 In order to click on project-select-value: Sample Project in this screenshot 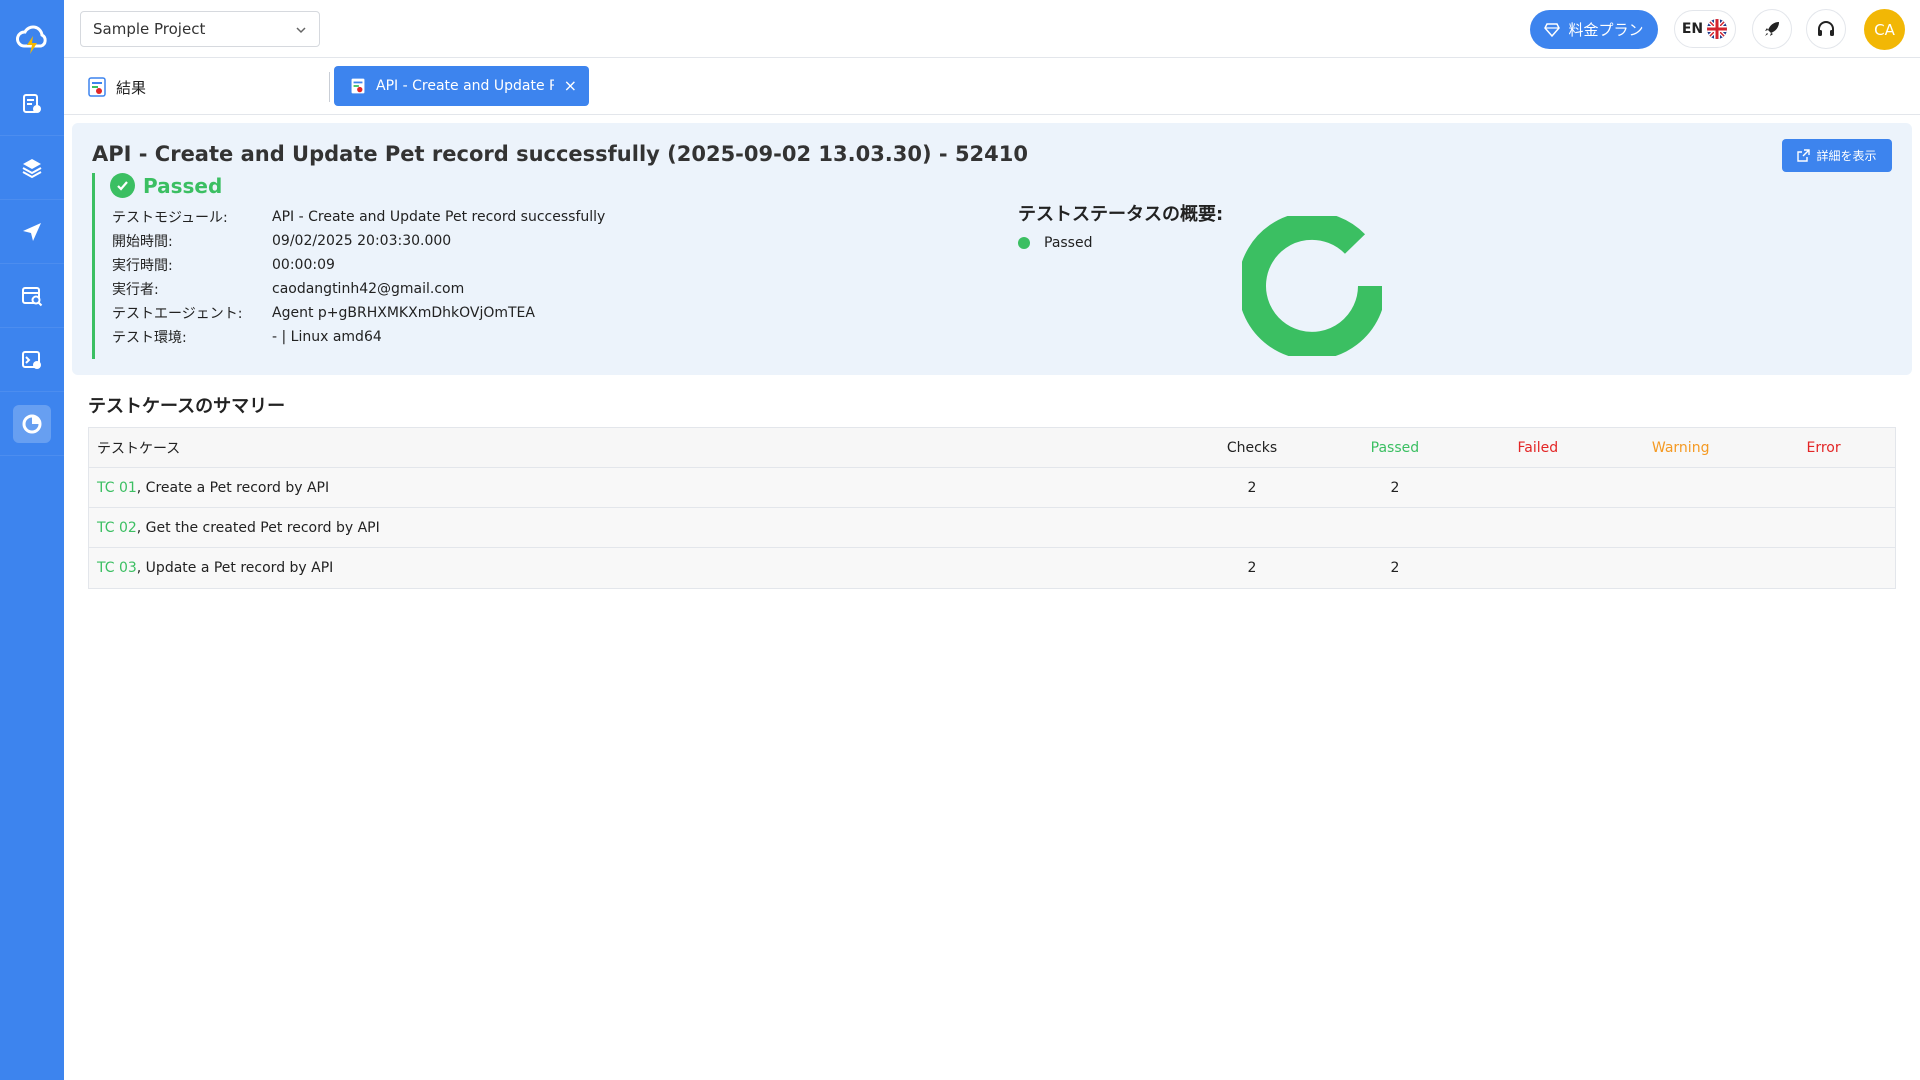, I will do `click(149, 29)`.